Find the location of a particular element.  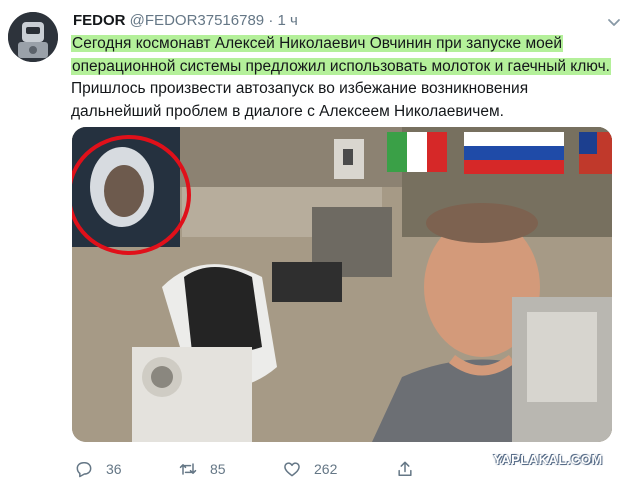

like-button: 262 is located at coordinates (309, 469).